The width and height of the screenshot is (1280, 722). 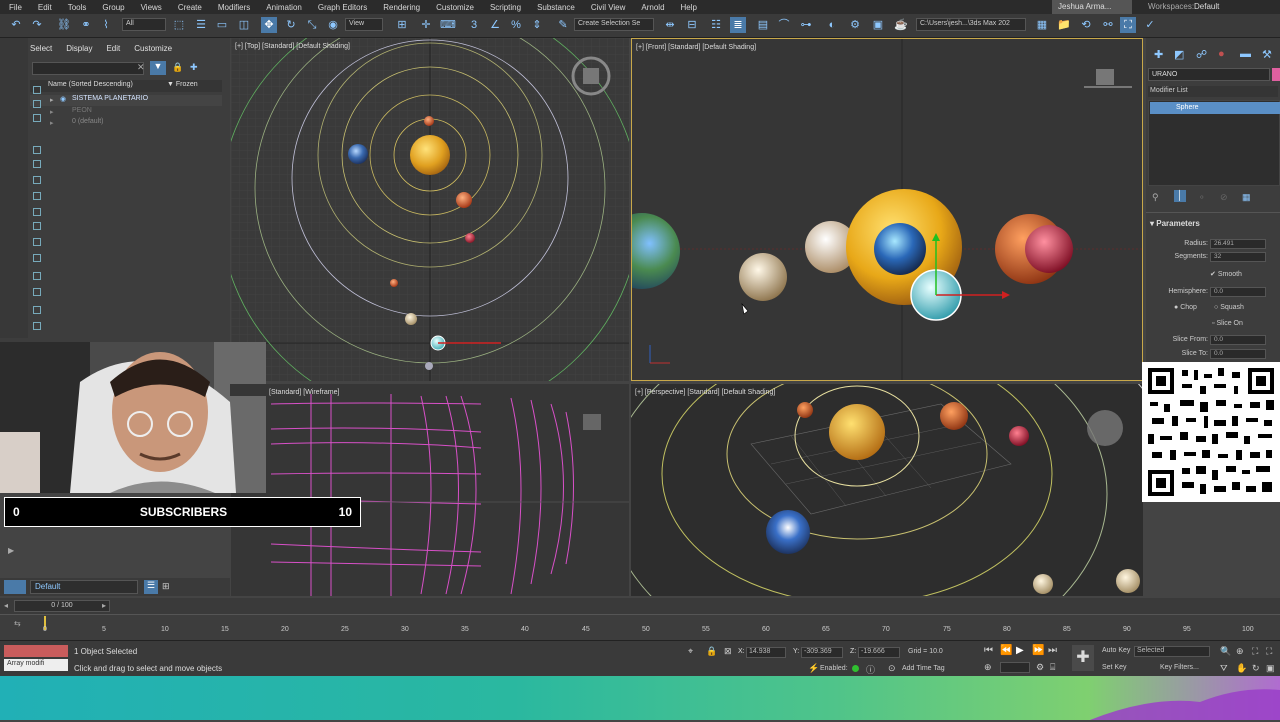 I want to click on set-key-button: Set Key, so click(x=1114, y=667).